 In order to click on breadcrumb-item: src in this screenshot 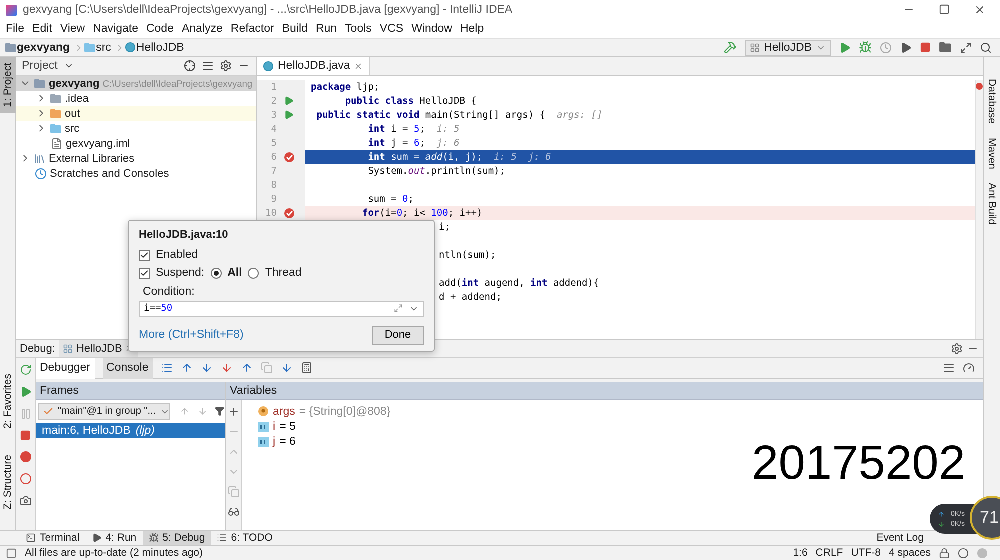, I will do `click(104, 48)`.